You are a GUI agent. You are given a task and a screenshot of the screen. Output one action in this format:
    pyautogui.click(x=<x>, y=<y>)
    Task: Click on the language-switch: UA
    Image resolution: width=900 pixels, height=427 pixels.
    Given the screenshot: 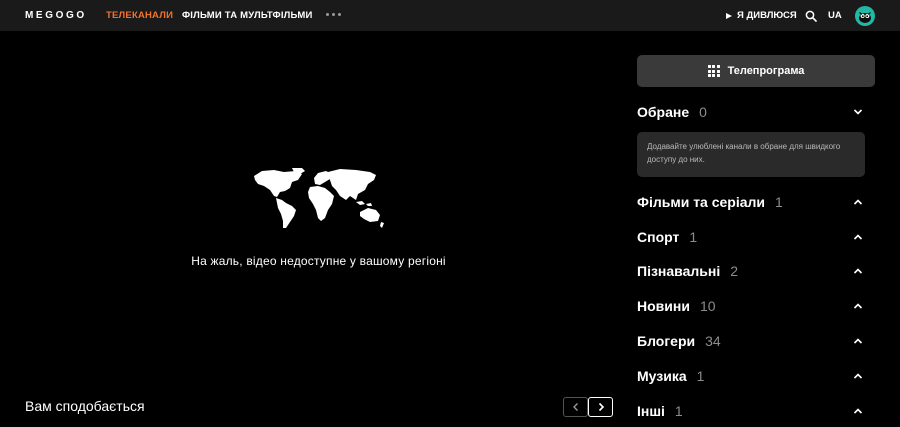 What is the action you would take?
    pyautogui.click(x=835, y=15)
    